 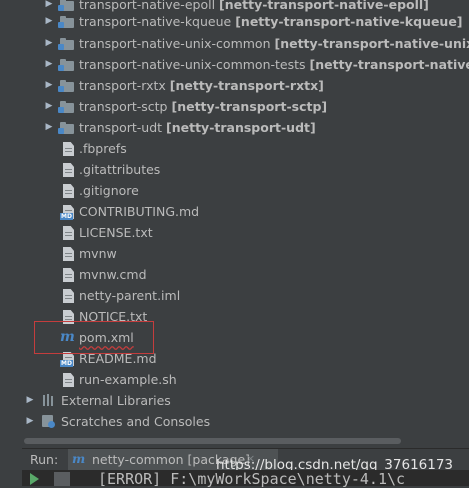 I want to click on left-gutter, so click(x=11, y=222).